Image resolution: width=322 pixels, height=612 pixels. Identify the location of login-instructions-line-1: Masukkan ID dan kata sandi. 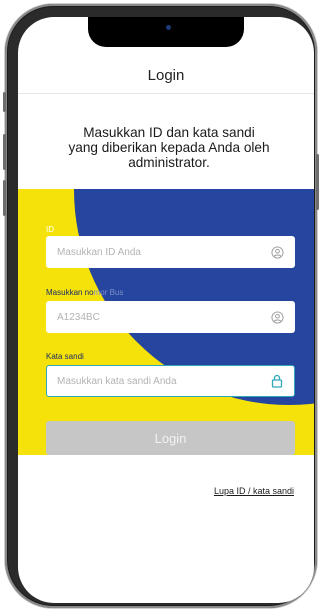
(169, 132).